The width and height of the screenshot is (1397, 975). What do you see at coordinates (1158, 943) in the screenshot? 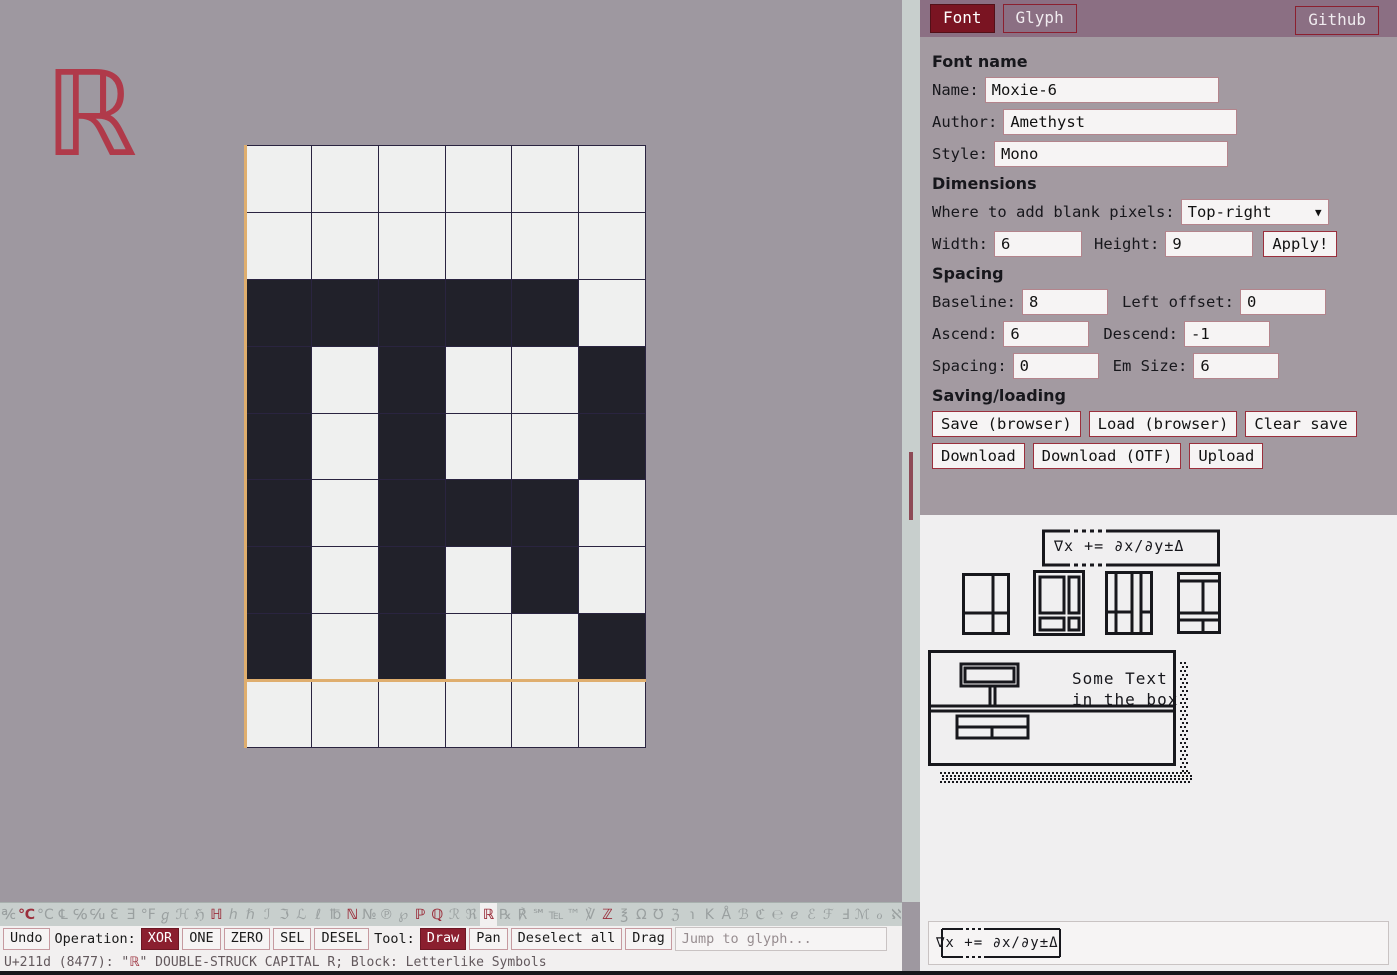
I see `render-text-input: ∇x += ∂x/∂y±Δ` at bounding box center [1158, 943].